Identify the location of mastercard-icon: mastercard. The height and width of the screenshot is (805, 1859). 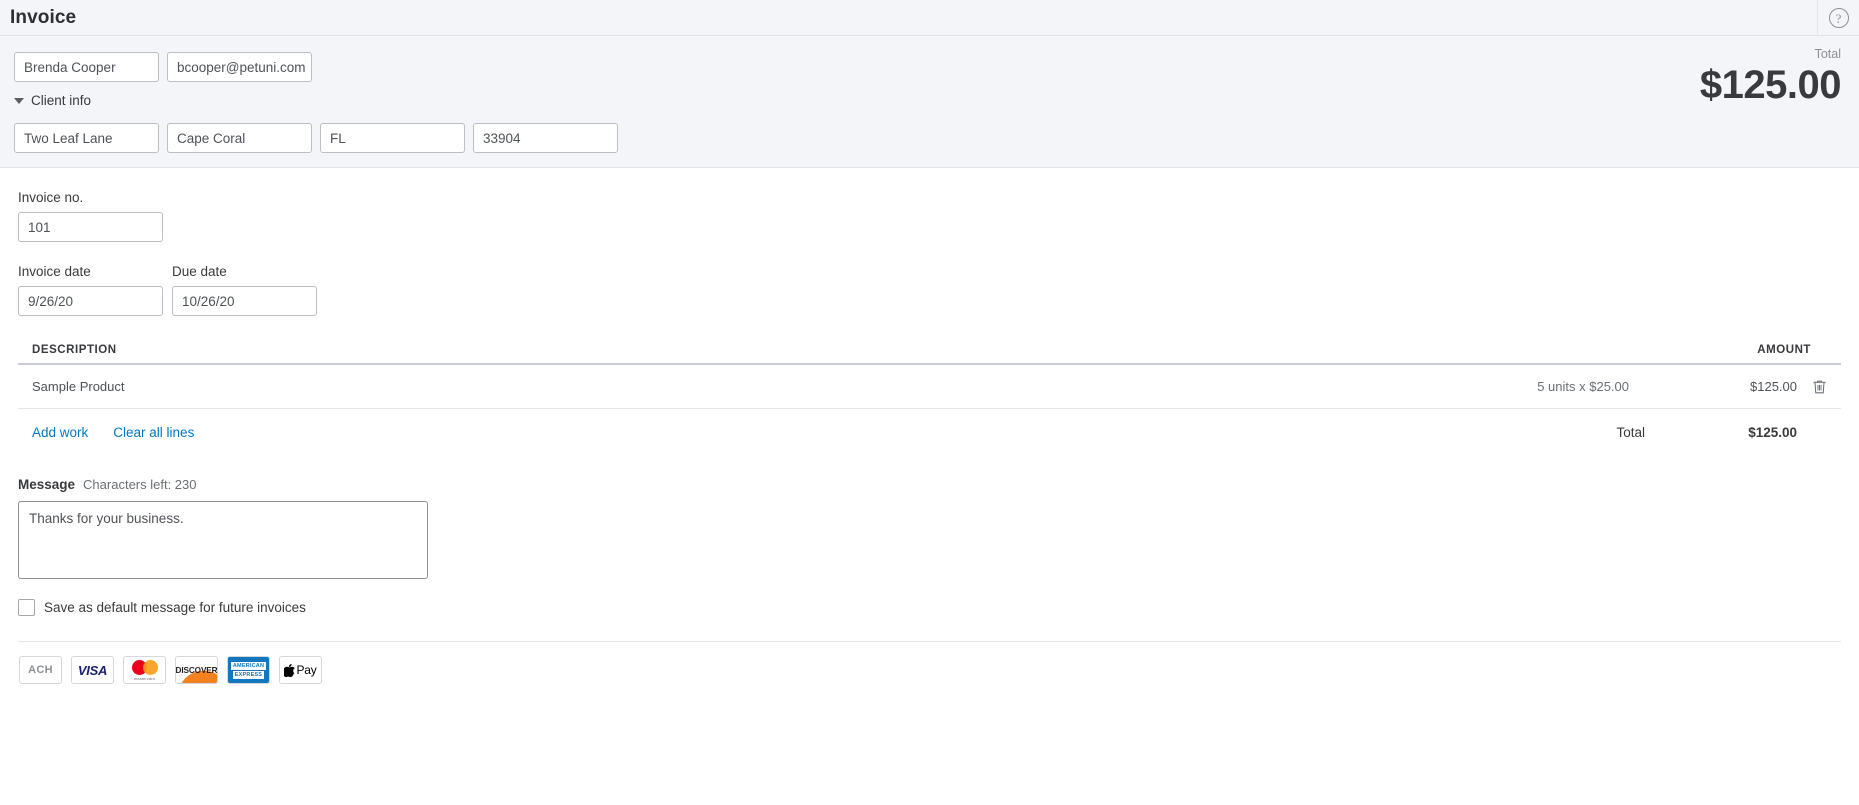
(144, 670).